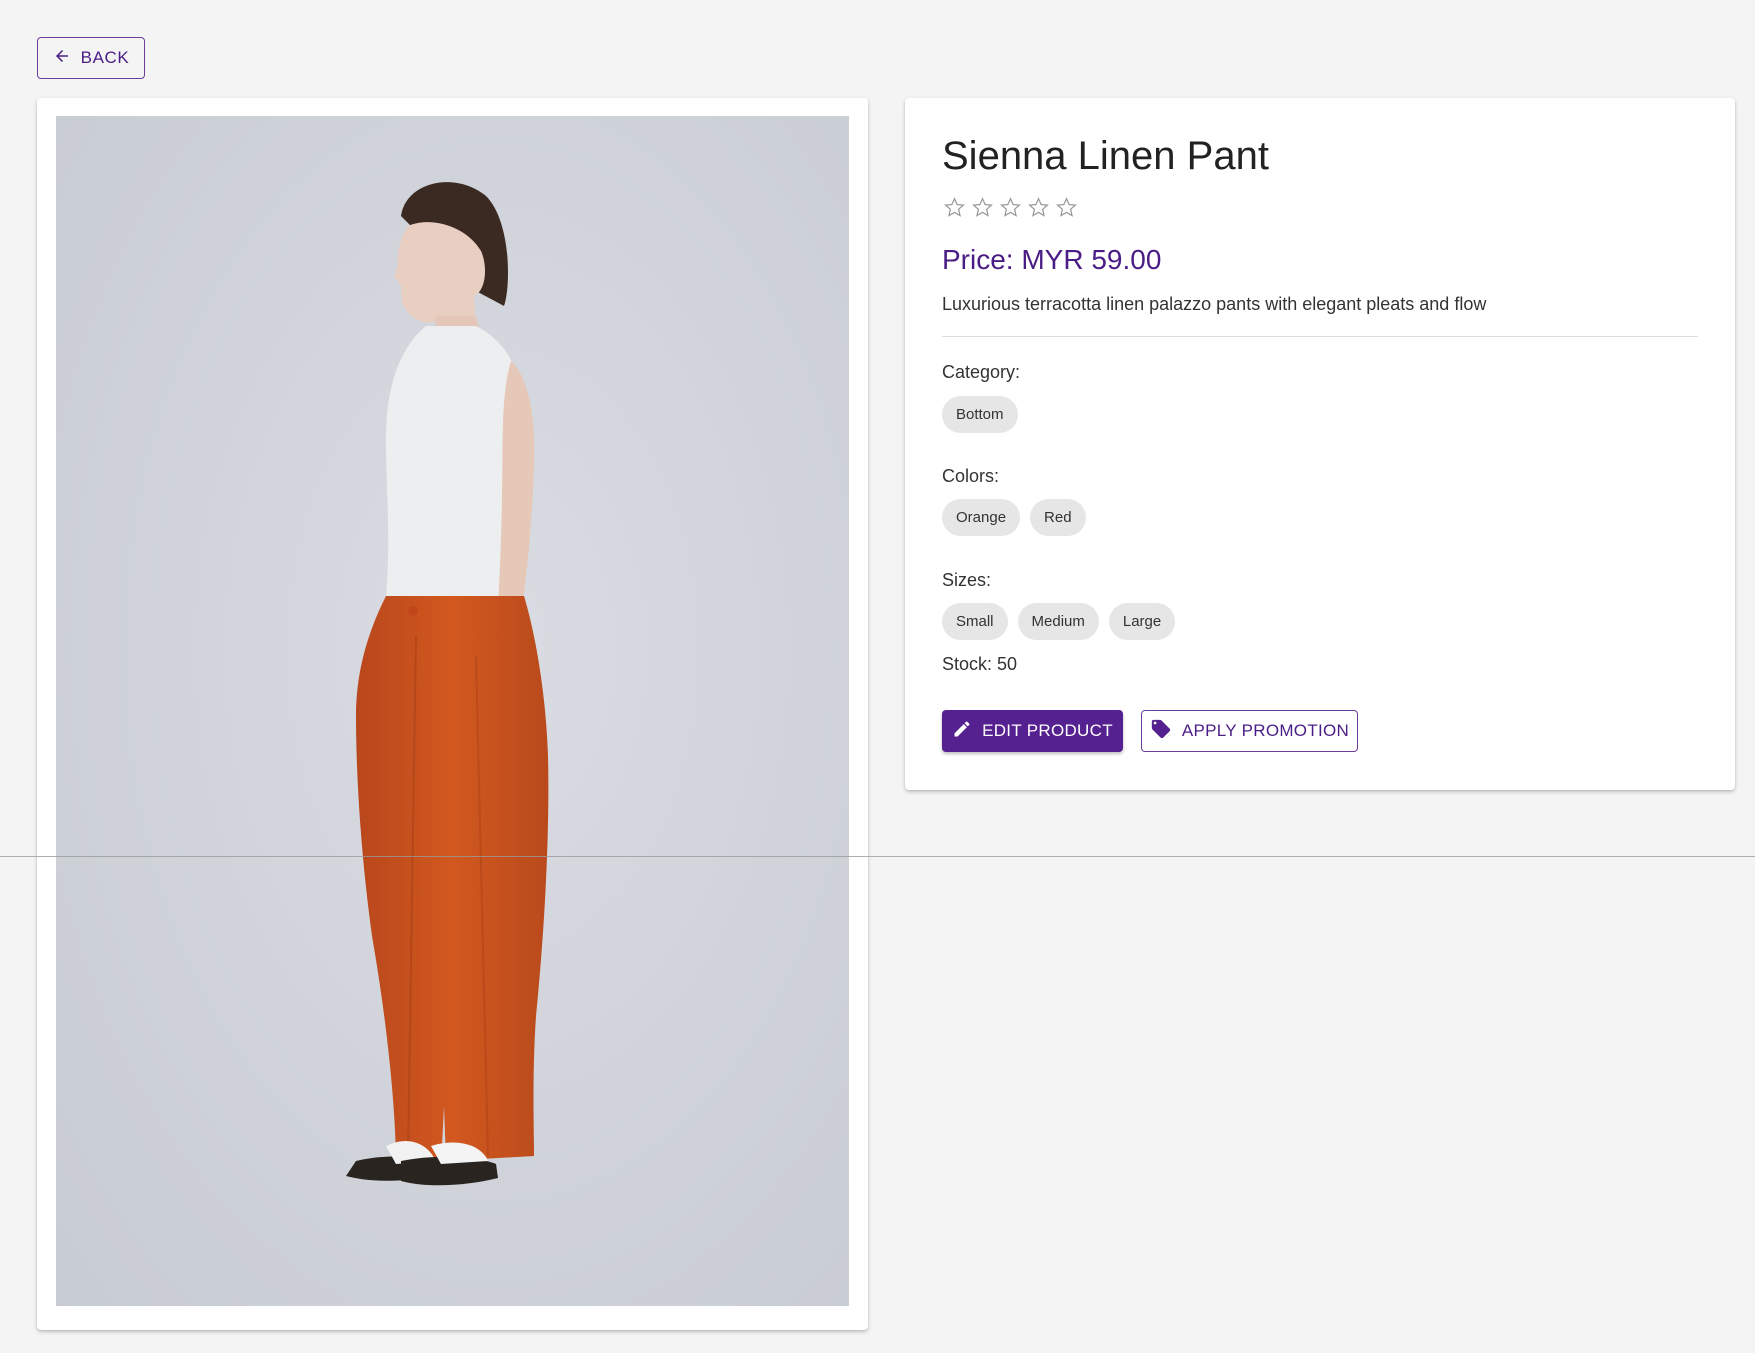  I want to click on size-chip: Medium, so click(1058, 621).